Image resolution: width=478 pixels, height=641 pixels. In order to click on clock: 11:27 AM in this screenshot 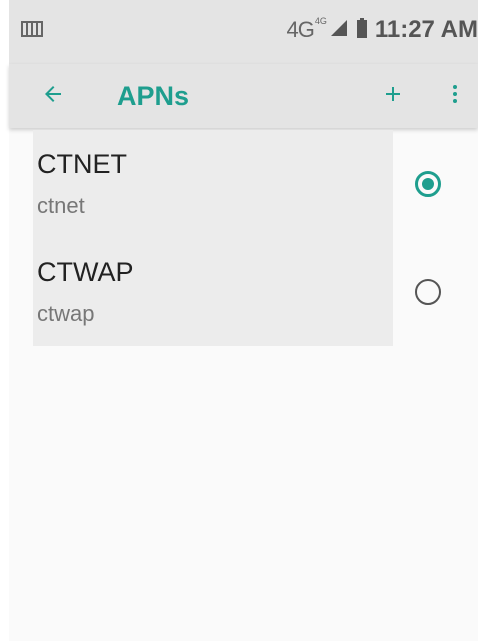, I will do `click(426, 29)`.